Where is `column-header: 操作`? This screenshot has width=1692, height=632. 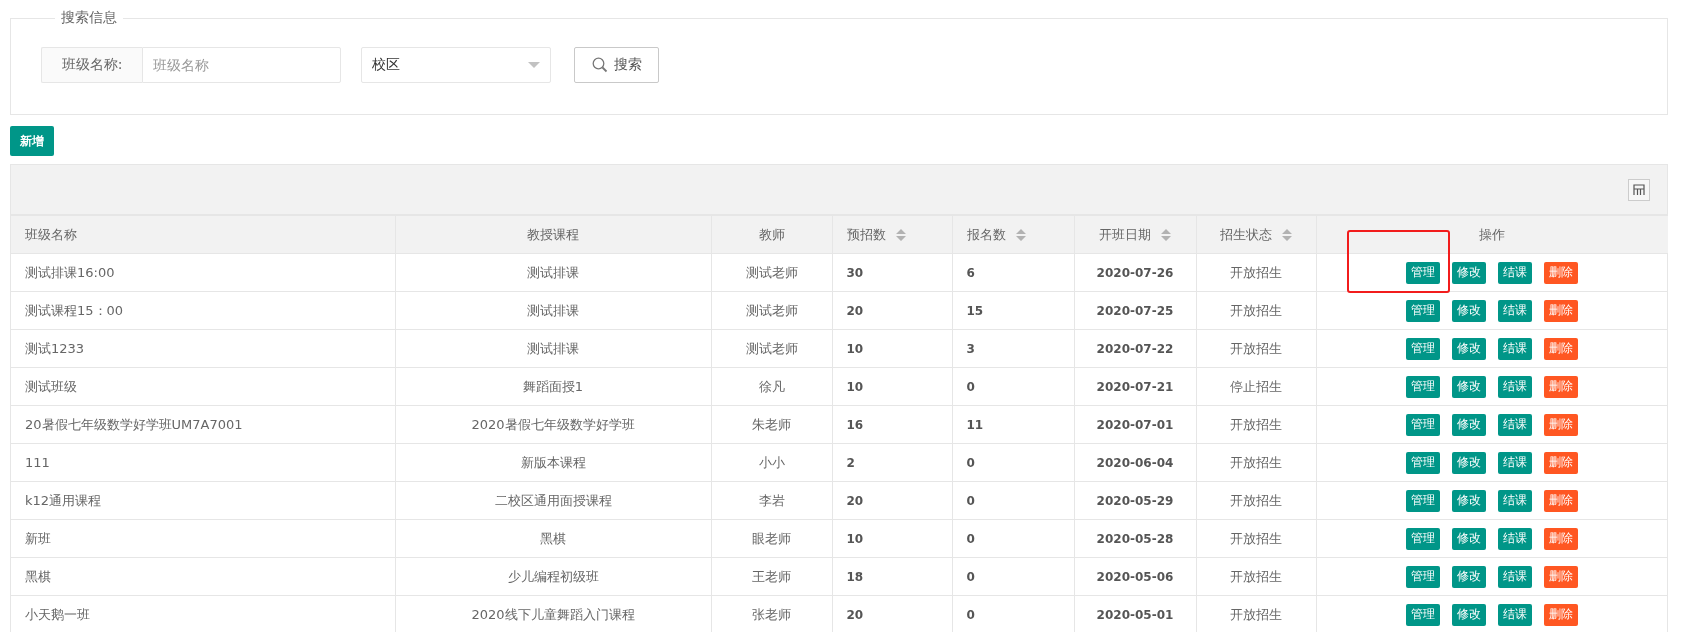 column-header: 操作 is located at coordinates (1492, 234).